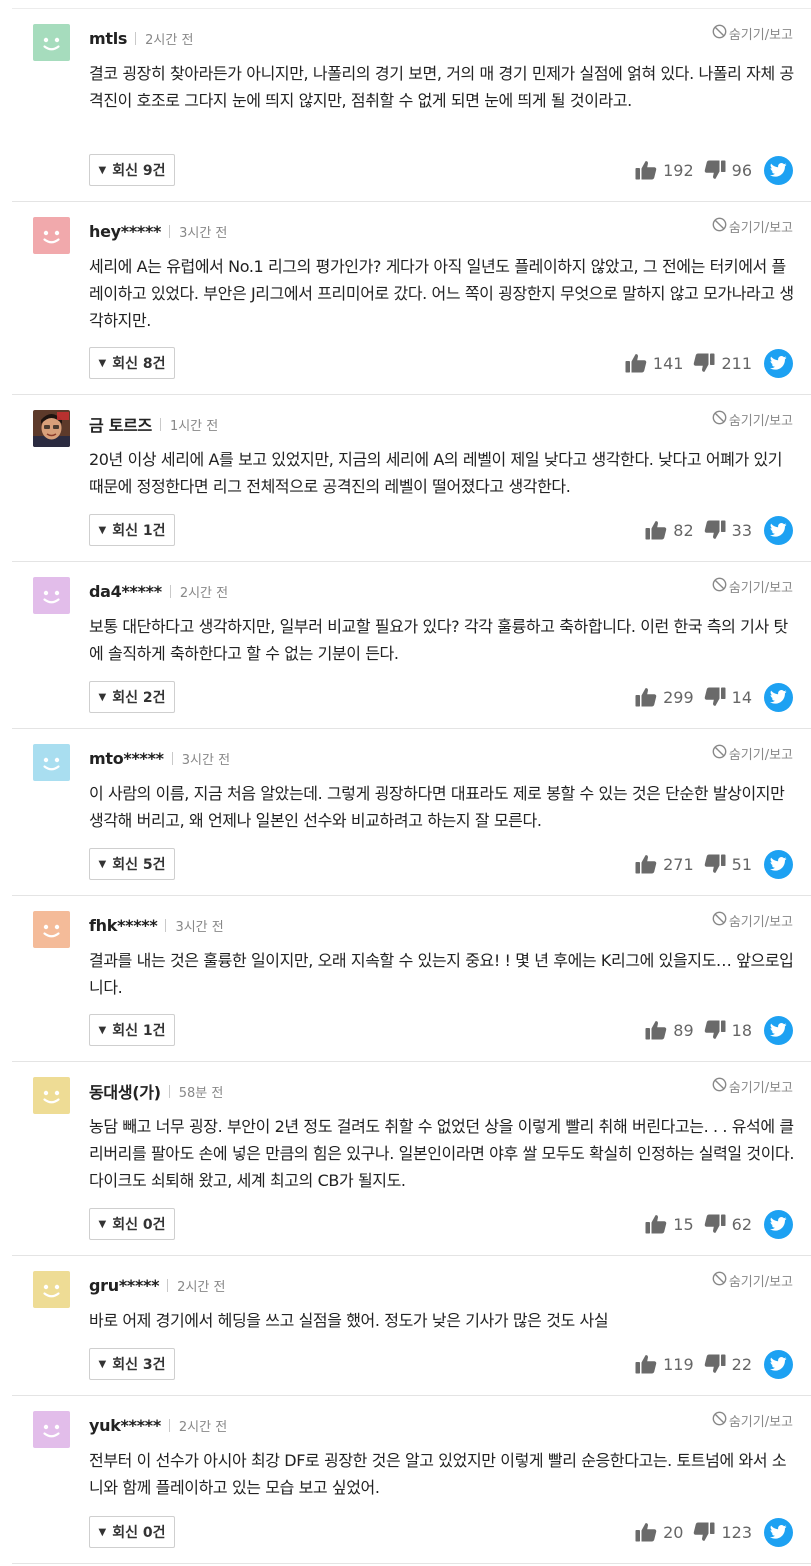 The height and width of the screenshot is (1566, 811). What do you see at coordinates (126, 758) in the screenshot?
I see `user-nickname: mto*****` at bounding box center [126, 758].